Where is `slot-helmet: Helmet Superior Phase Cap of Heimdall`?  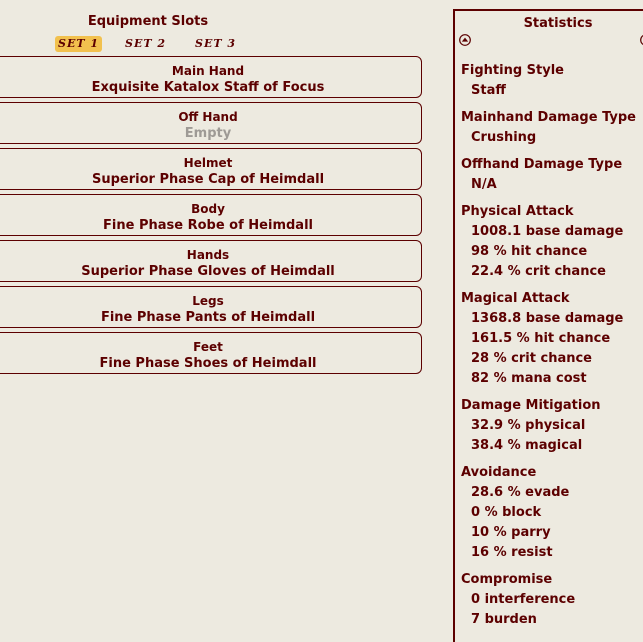
slot-helmet: Helmet Superior Phase Cap of Heimdall is located at coordinates (211, 169).